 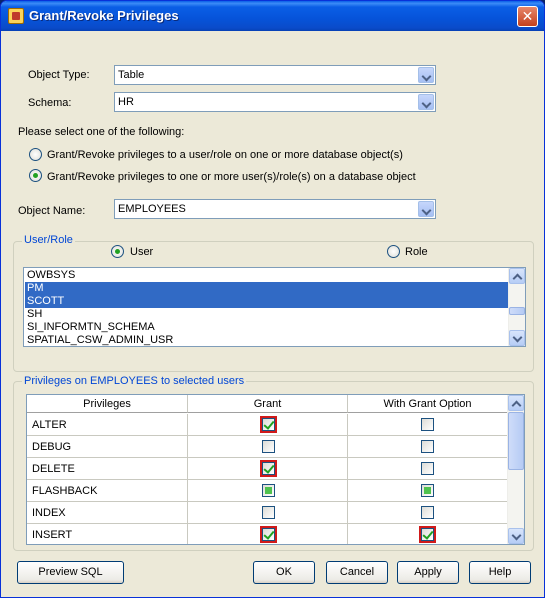 I want to click on column-header-privileges: Privileges, so click(x=107, y=404).